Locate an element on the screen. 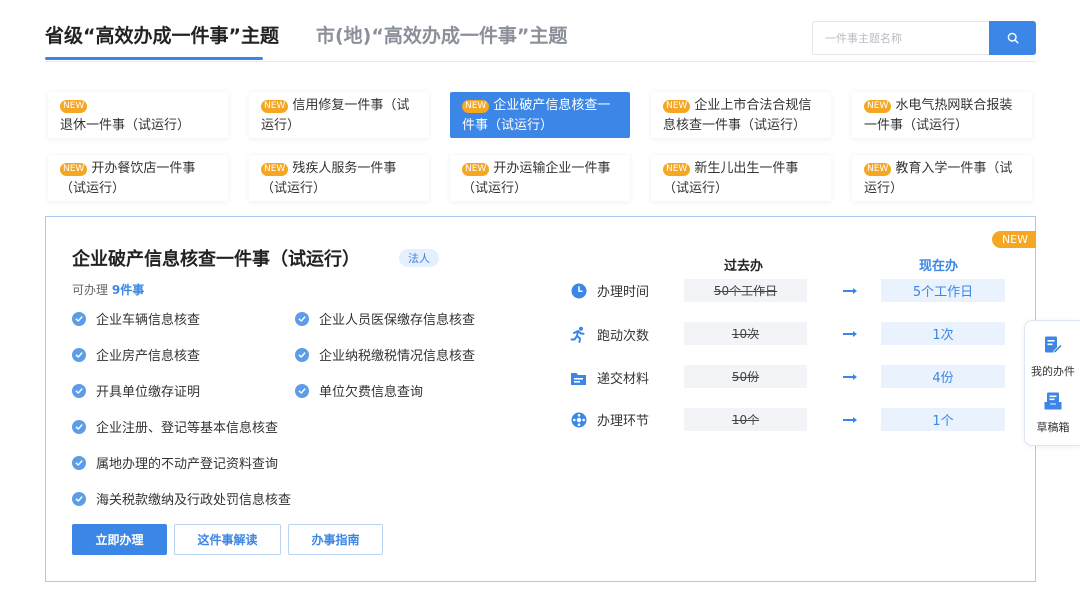 Image resolution: width=1080 pixels, height=613 pixels. topic-card: NEW 开办运输企业一件事（试运行） is located at coordinates (540, 178).